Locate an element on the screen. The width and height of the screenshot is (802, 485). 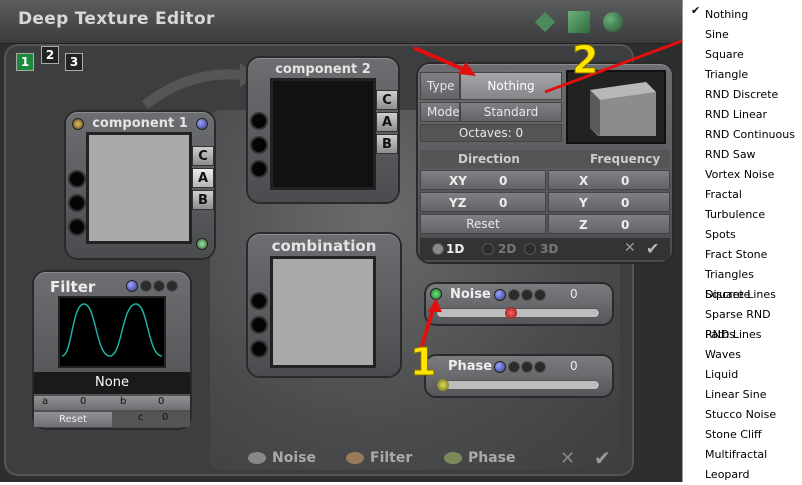
menu-item-linear-sine: Linear Sine is located at coordinates (735, 395).